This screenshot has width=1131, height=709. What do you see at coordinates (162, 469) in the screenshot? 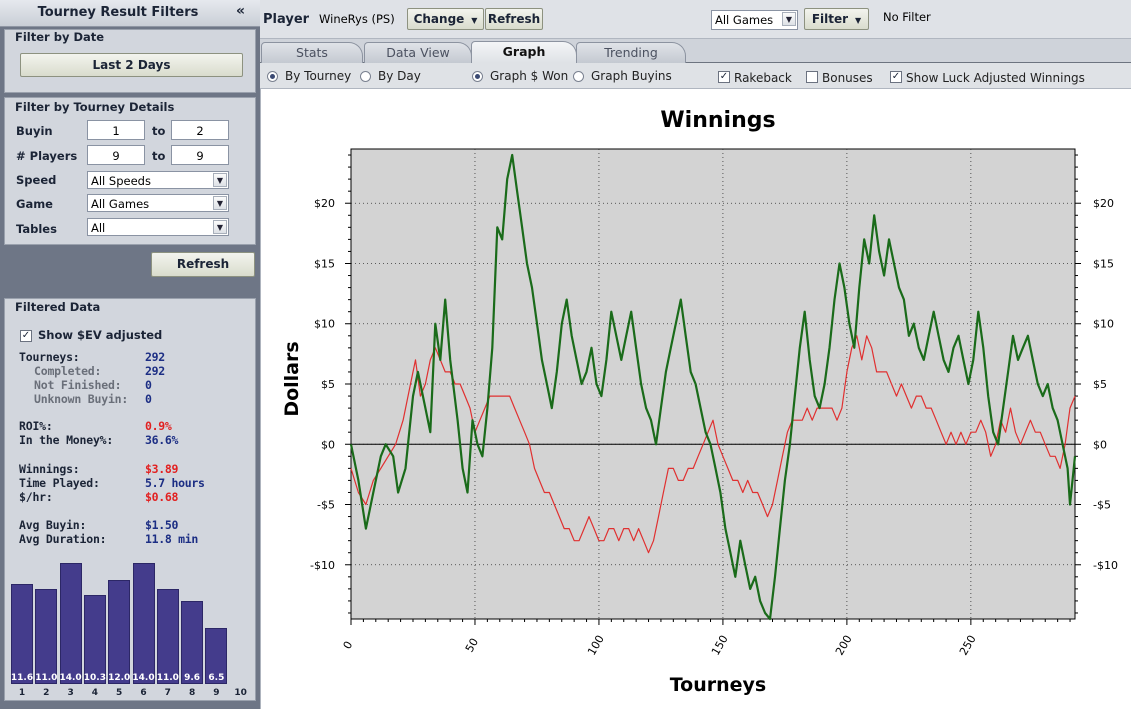
I see `stat-value: $3.89` at bounding box center [162, 469].